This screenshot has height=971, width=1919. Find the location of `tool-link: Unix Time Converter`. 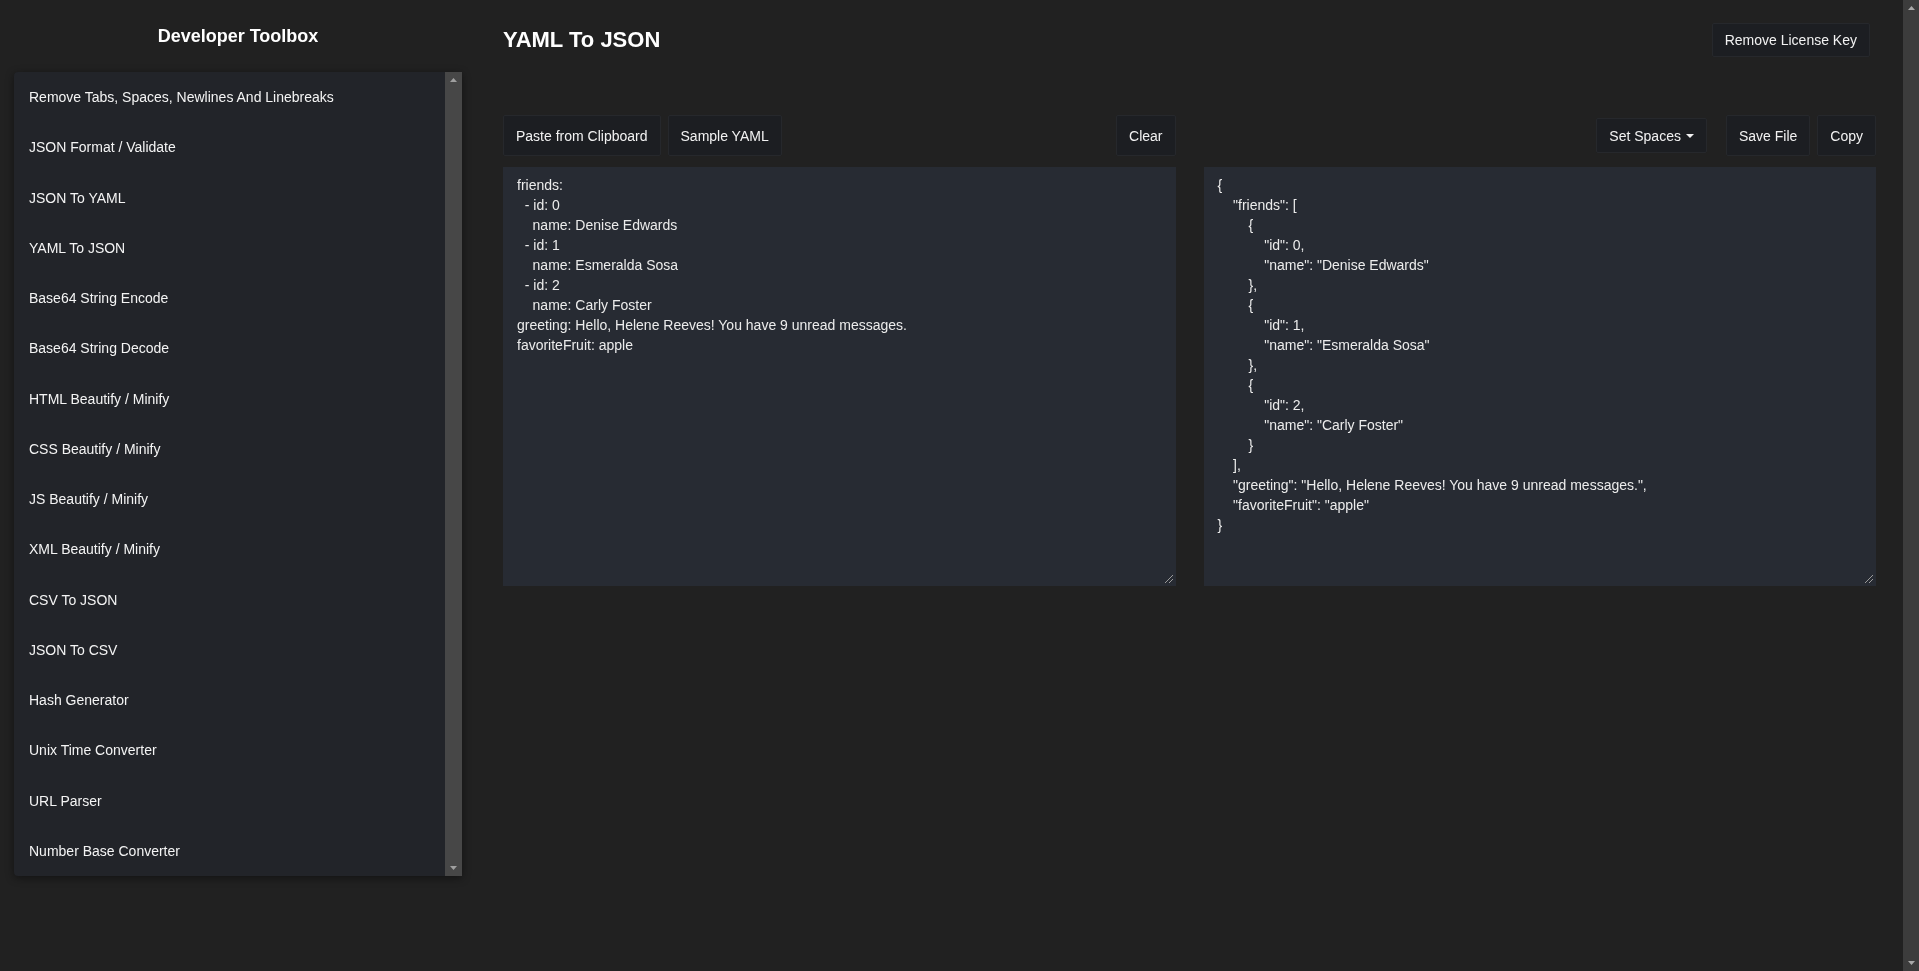

tool-link: Unix Time Converter is located at coordinates (229, 750).